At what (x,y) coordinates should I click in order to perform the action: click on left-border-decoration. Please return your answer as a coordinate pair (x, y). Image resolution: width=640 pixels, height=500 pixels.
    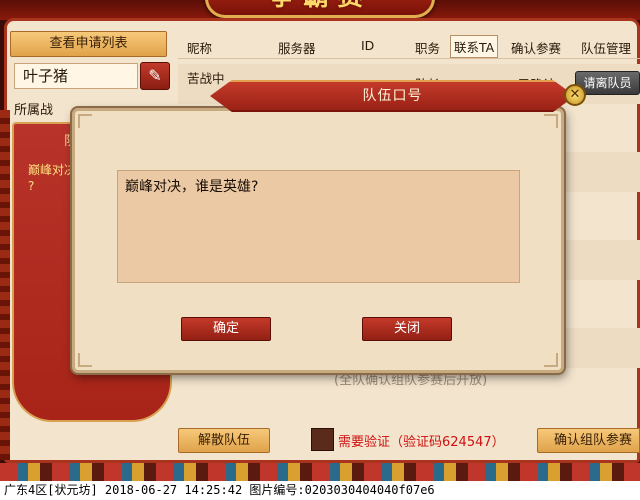
    Looking at the image, I should click on (5, 285).